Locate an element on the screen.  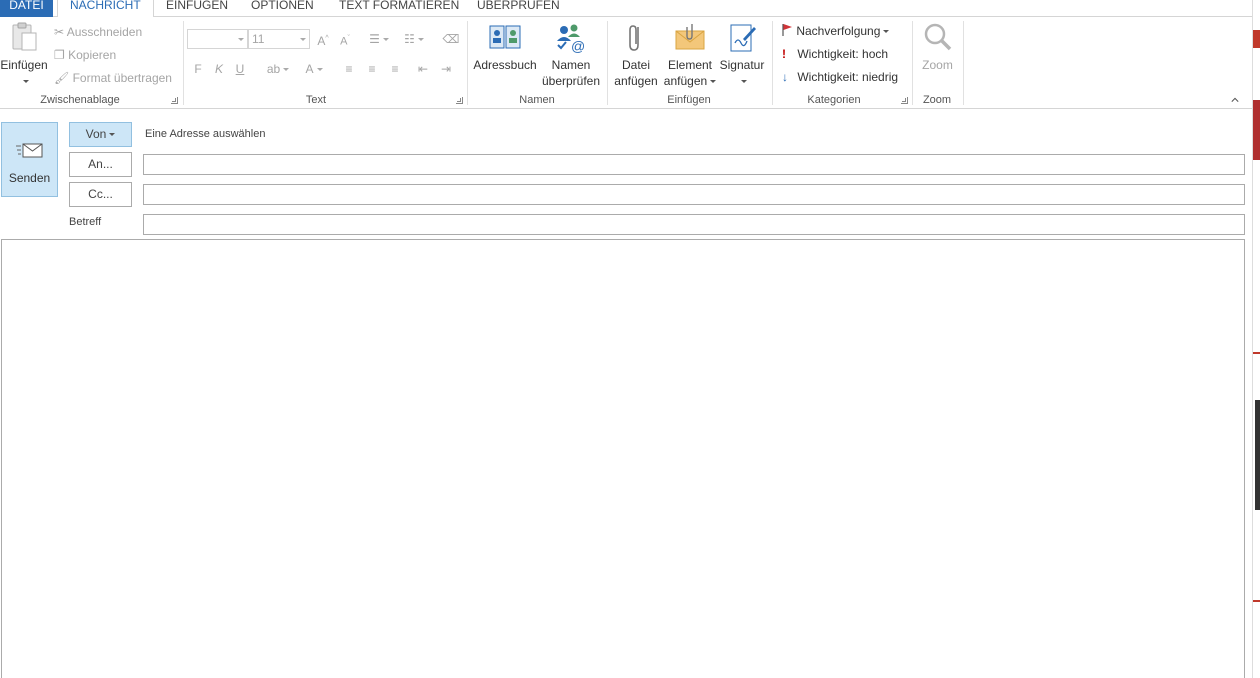
tab-options: OPTIONEN is located at coordinates (282, 8).